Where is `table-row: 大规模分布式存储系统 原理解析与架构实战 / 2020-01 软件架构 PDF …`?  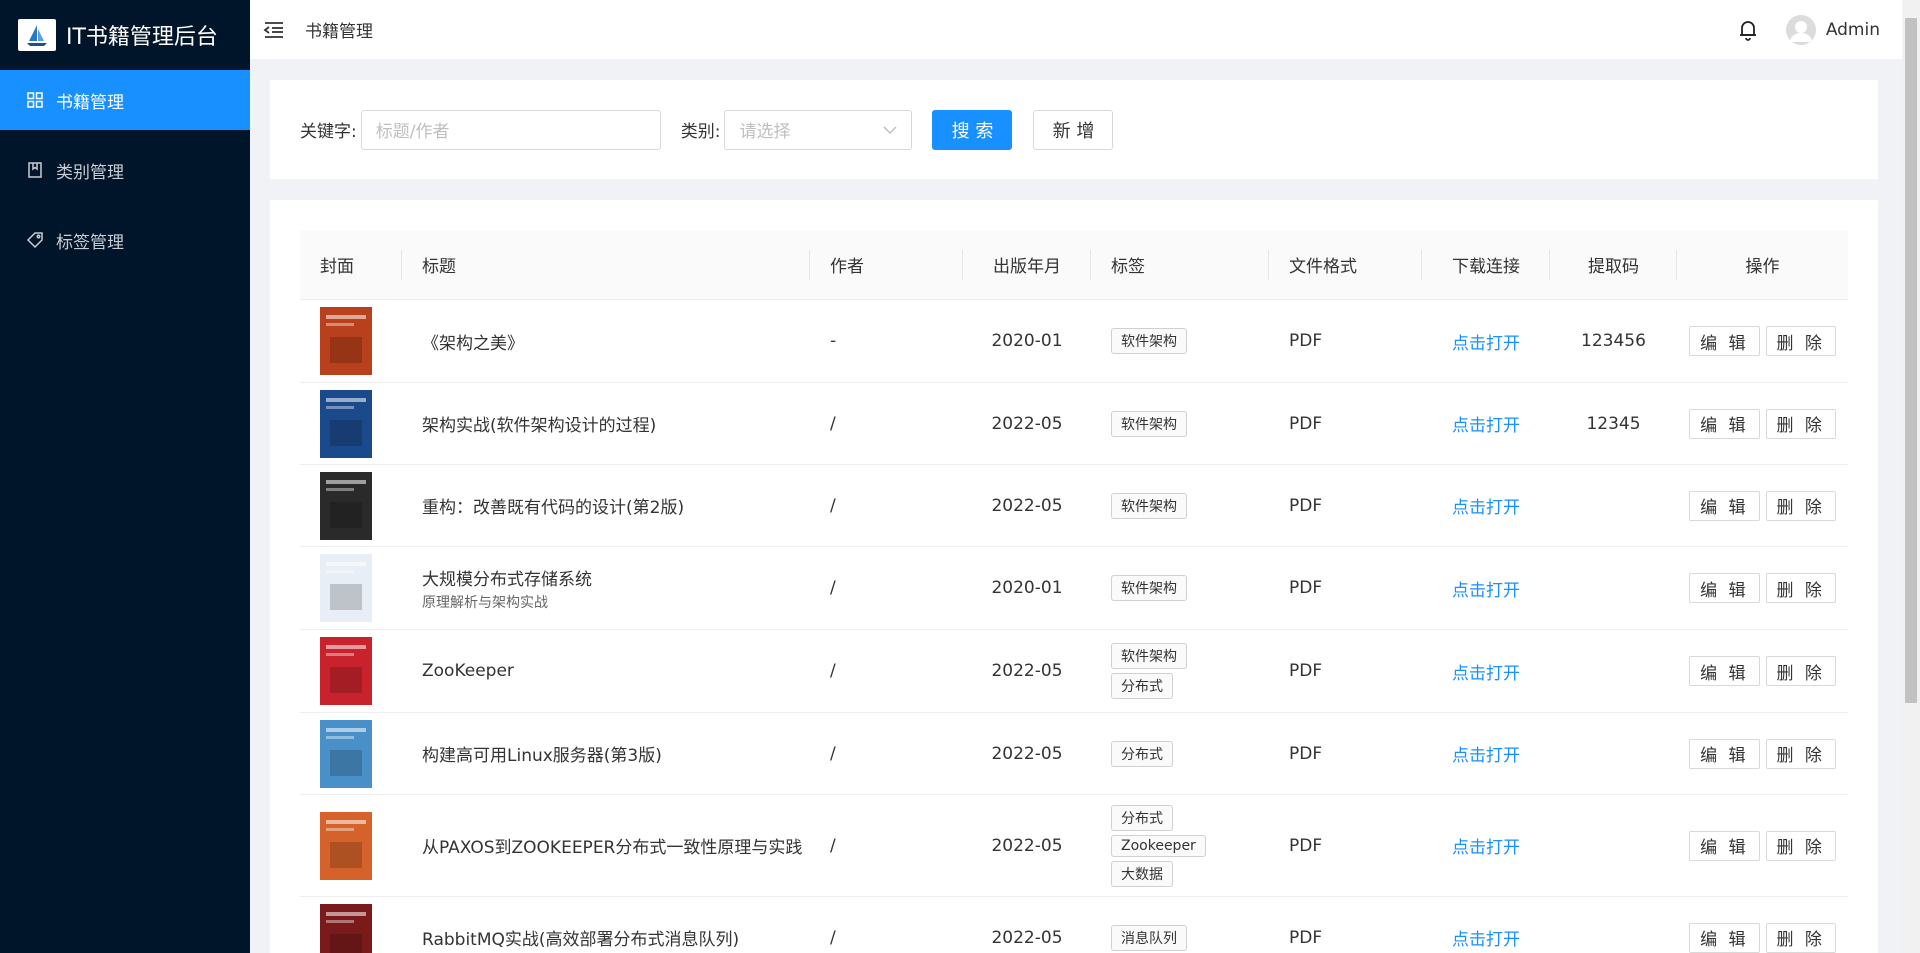 table-row: 大规模分布式存储系统 原理解析与架构实战 / 2020-01 软件架构 PDF … is located at coordinates (1074, 588).